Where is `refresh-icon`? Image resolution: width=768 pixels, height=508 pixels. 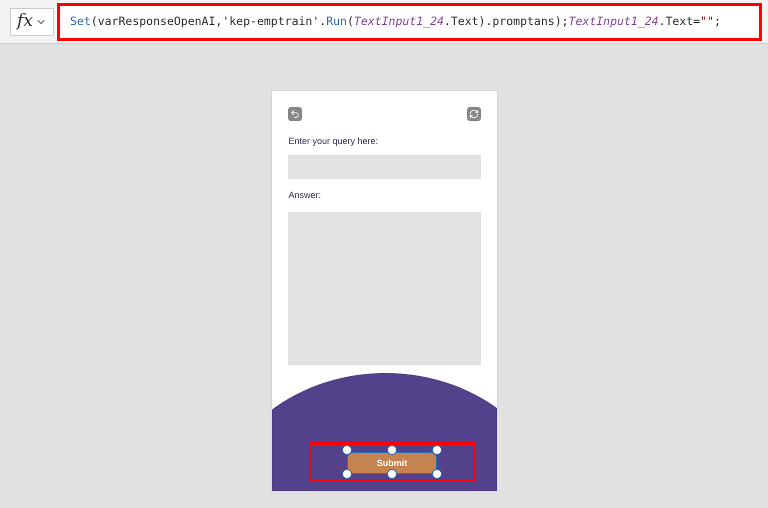
refresh-icon is located at coordinates (473, 114).